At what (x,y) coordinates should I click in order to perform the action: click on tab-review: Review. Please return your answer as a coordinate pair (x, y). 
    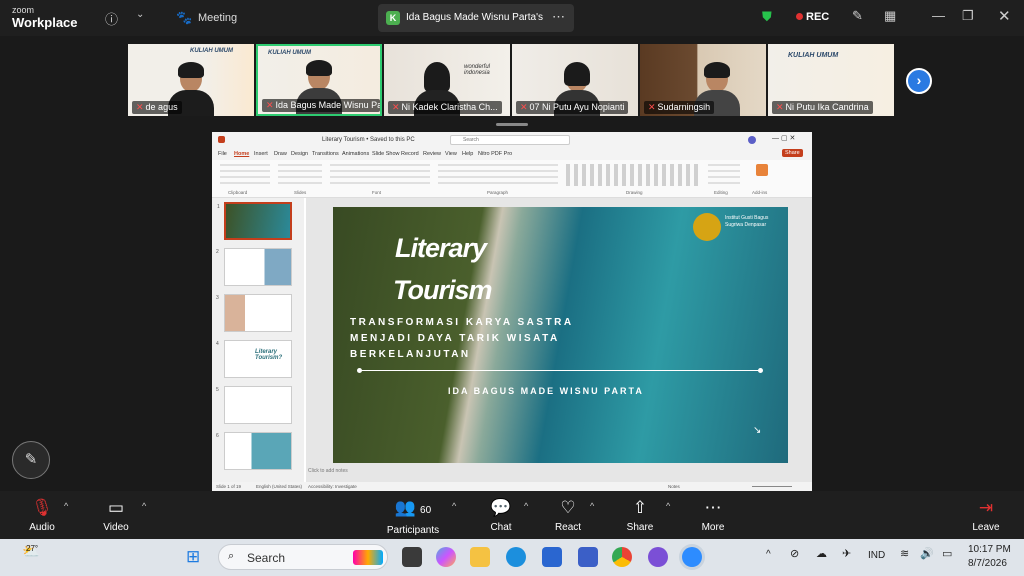
    Looking at the image, I should click on (432, 154).